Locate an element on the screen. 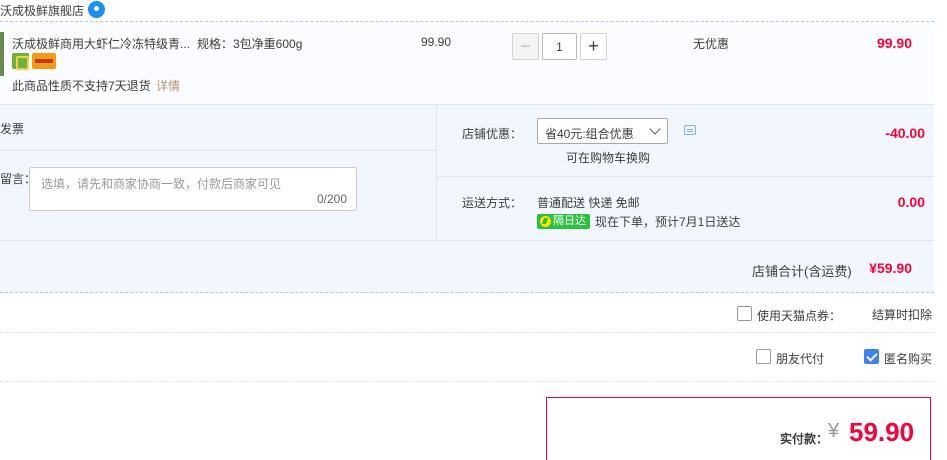 Image resolution: width=947 pixels, height=460 pixels. lightning-icon is located at coordinates (545, 221).